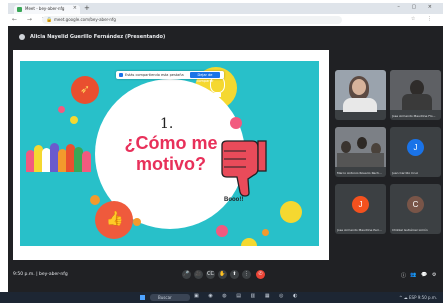 This screenshot has width=443, height=303. What do you see at coordinates (142, 297) in the screenshot?
I see `windows-start-icon` at bounding box center [142, 297].